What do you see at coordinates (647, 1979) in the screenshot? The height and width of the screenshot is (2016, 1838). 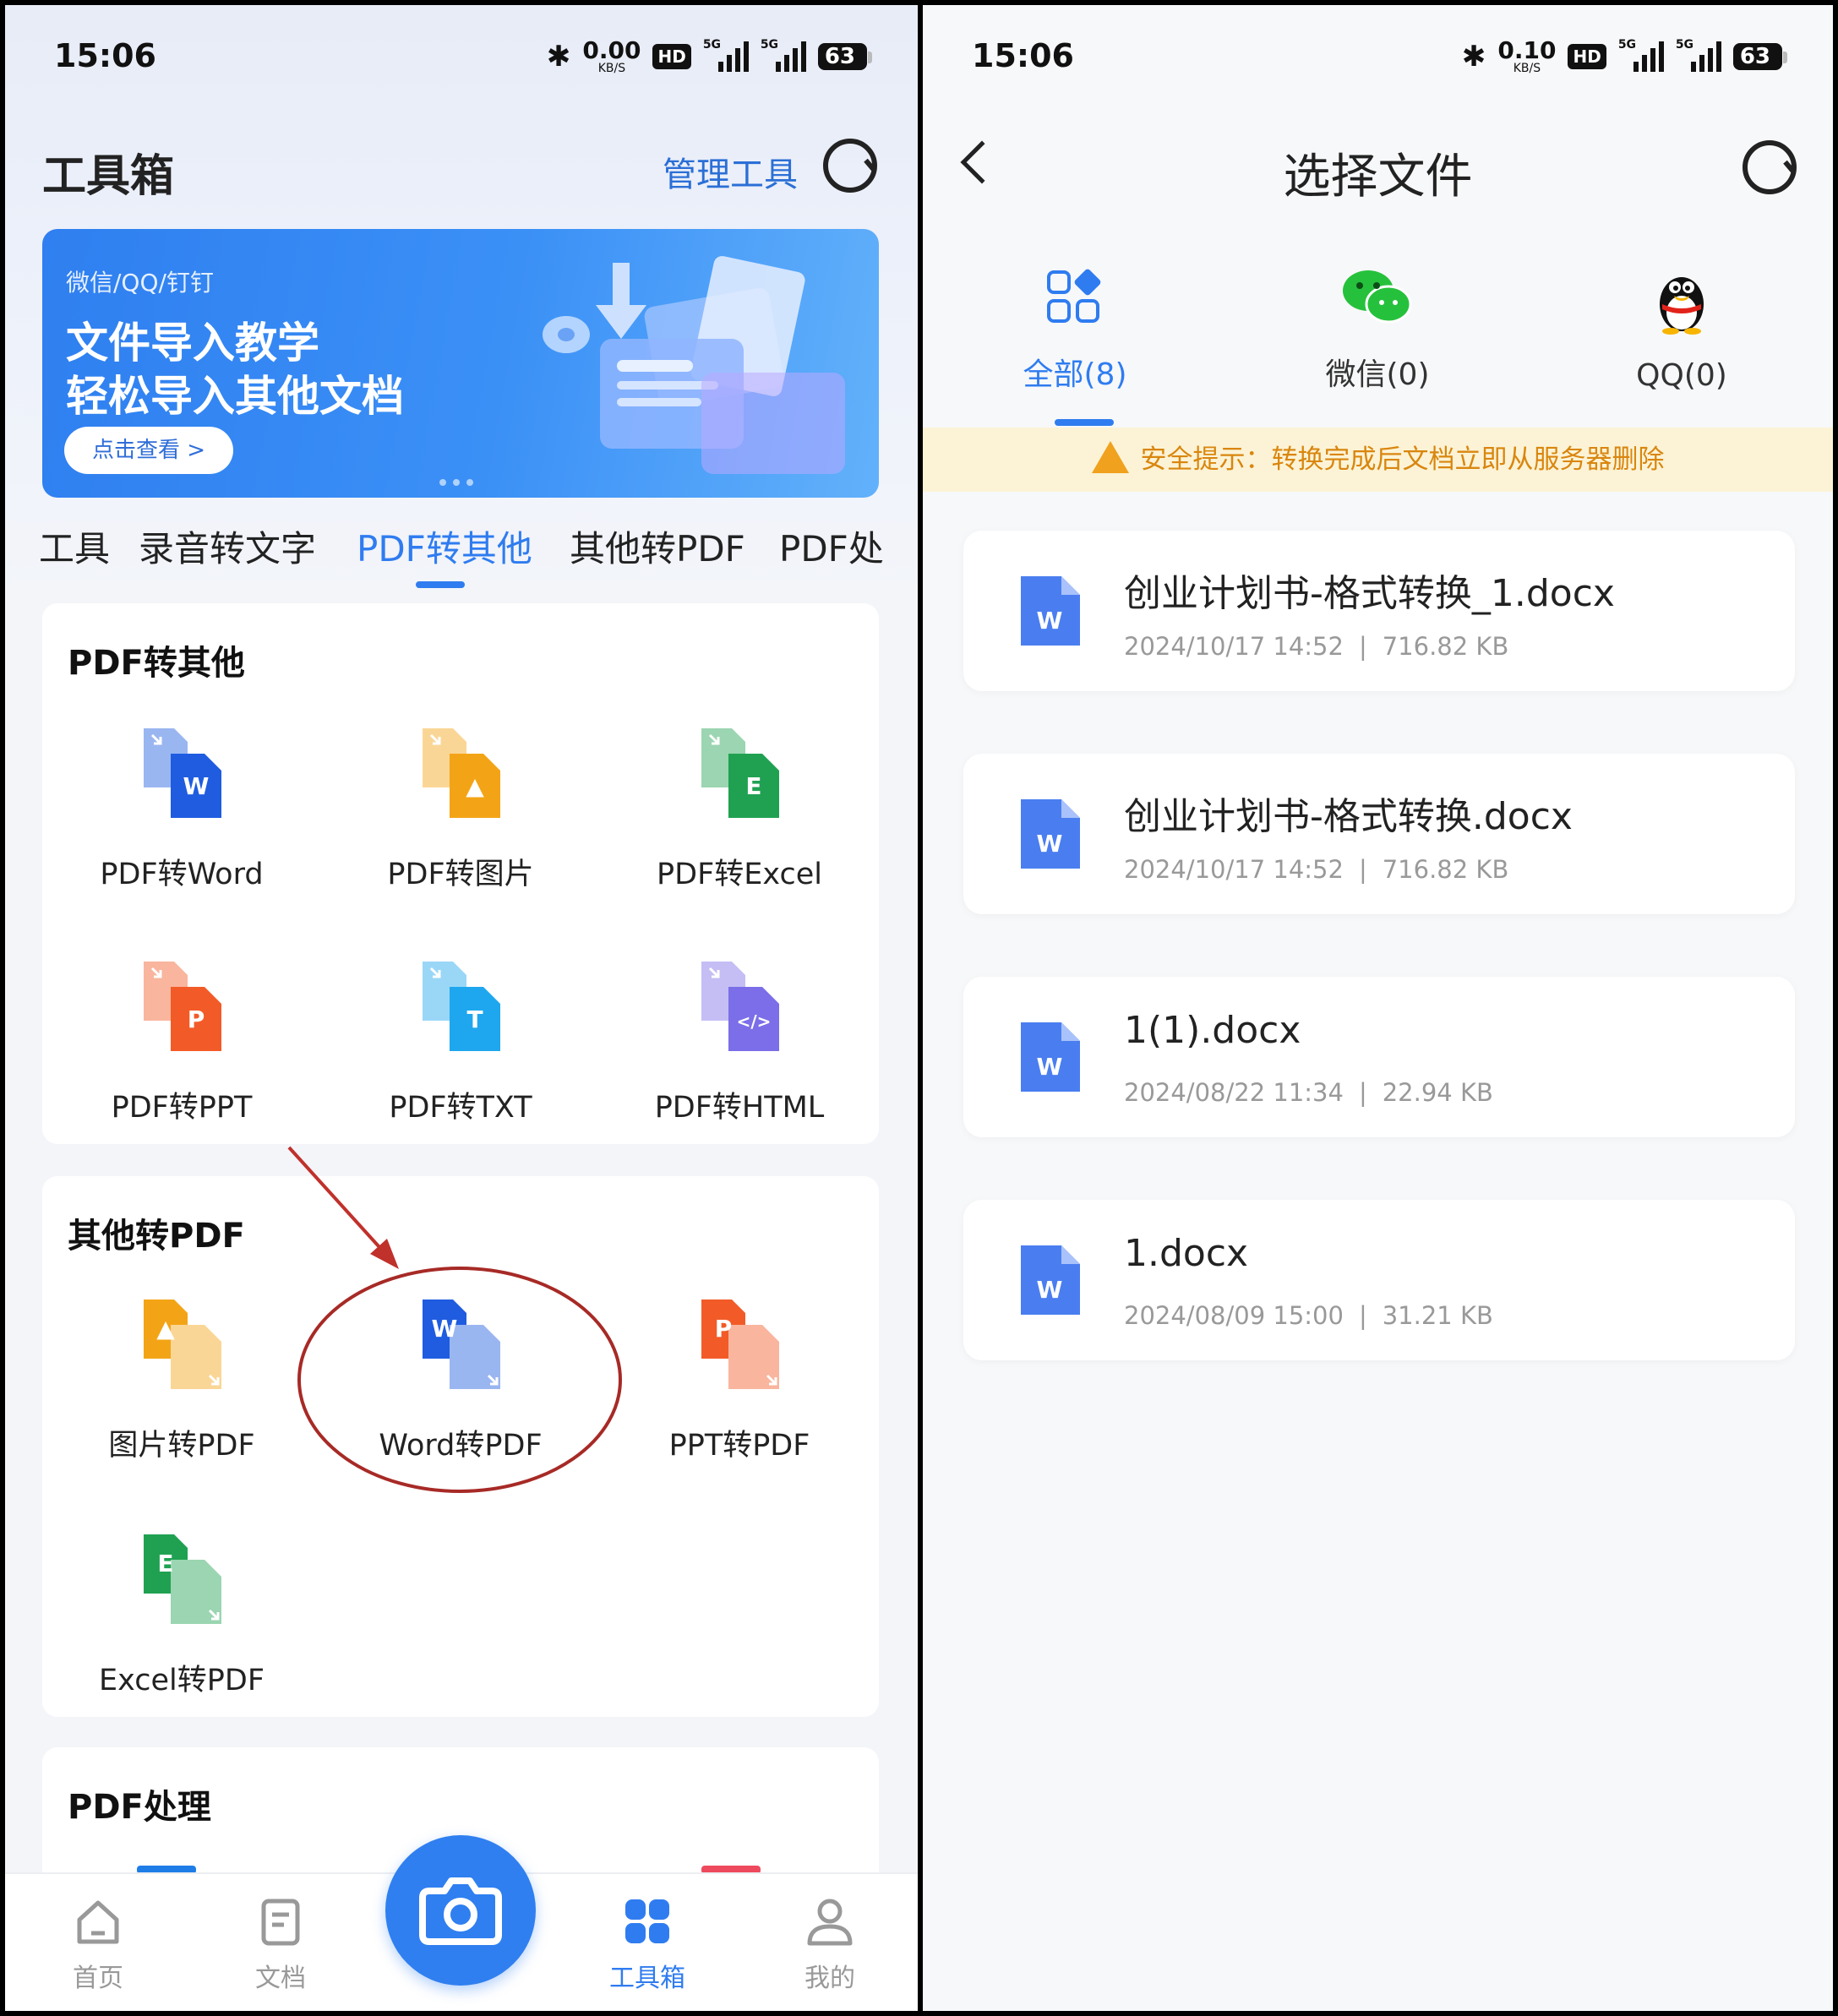 I see `nav-label: 工具箱` at bounding box center [647, 1979].